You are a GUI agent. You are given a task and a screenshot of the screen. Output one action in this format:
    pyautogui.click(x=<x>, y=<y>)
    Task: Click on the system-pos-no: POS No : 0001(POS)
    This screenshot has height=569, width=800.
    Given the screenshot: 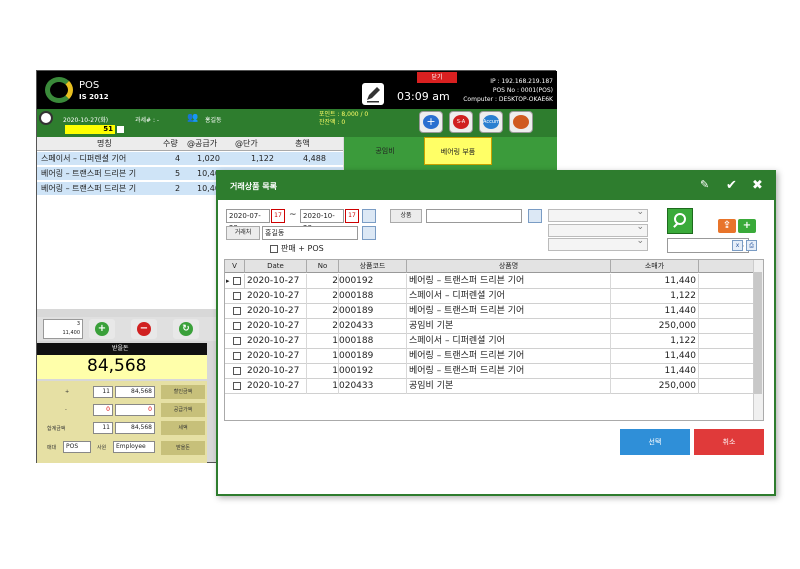 What is the action you would take?
    pyautogui.click(x=522, y=90)
    